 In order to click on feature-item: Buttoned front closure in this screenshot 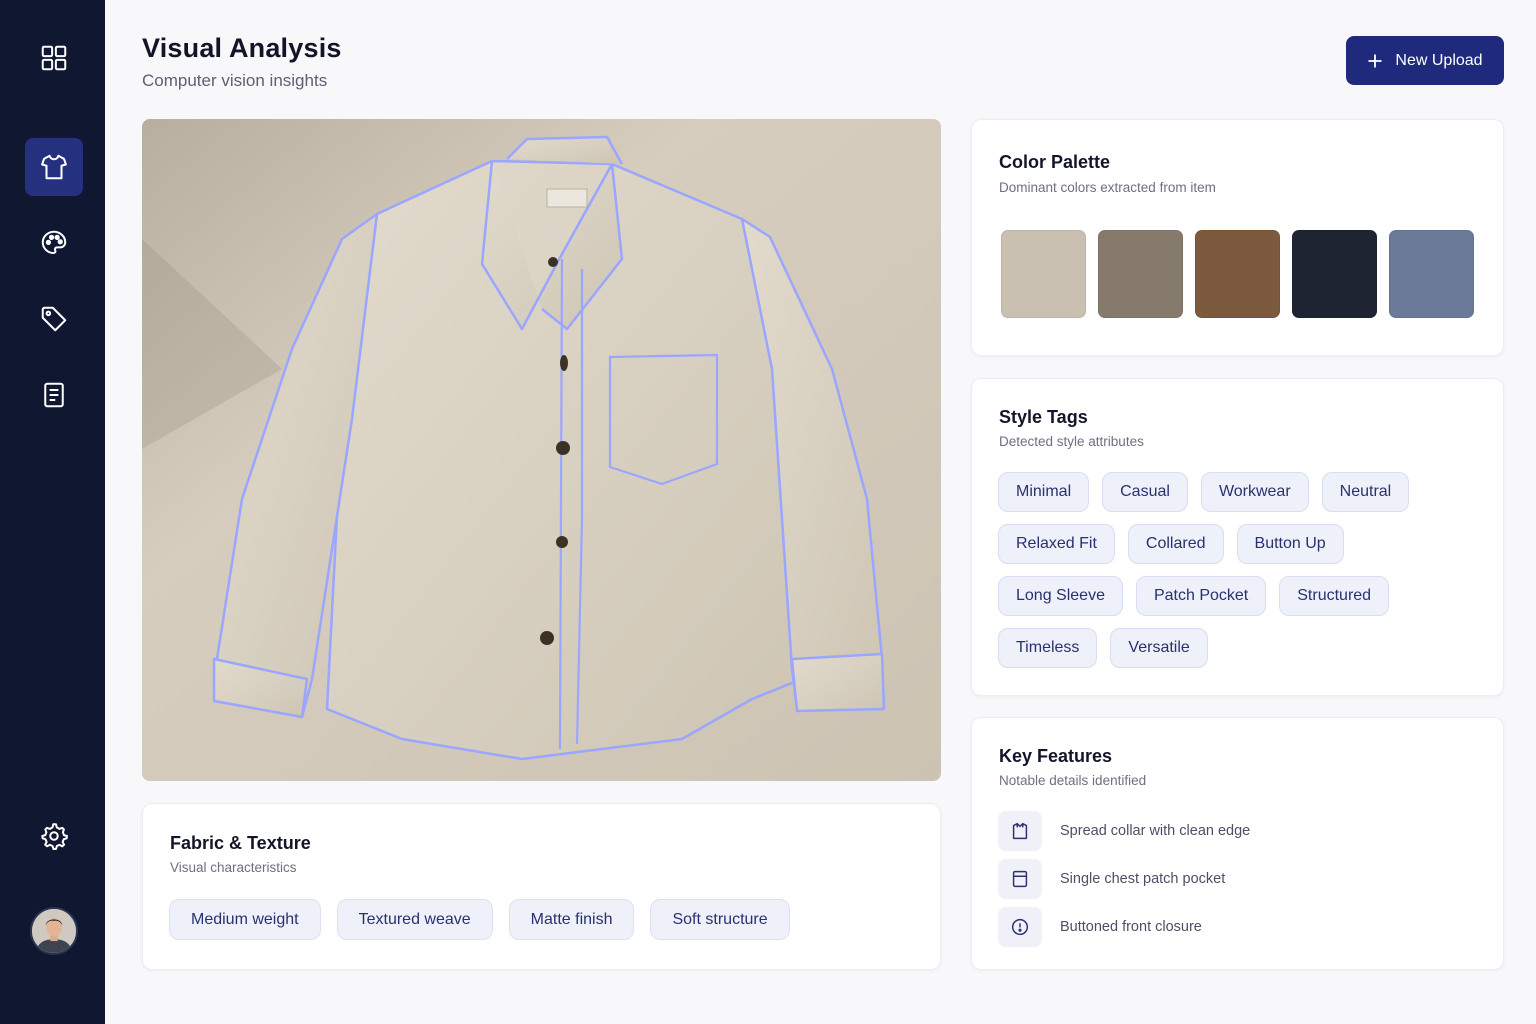, I will do `click(1124, 927)`.